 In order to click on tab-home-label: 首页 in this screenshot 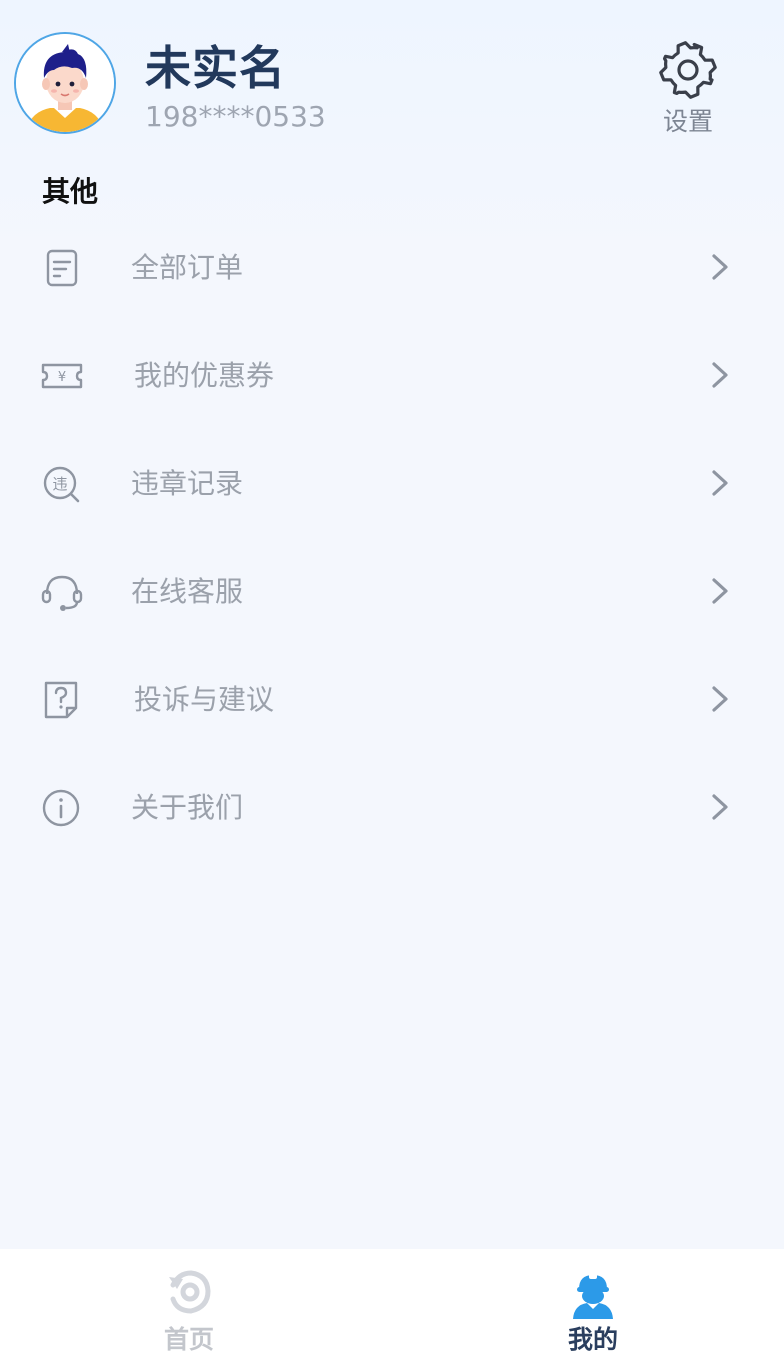, I will do `click(188, 1339)`.